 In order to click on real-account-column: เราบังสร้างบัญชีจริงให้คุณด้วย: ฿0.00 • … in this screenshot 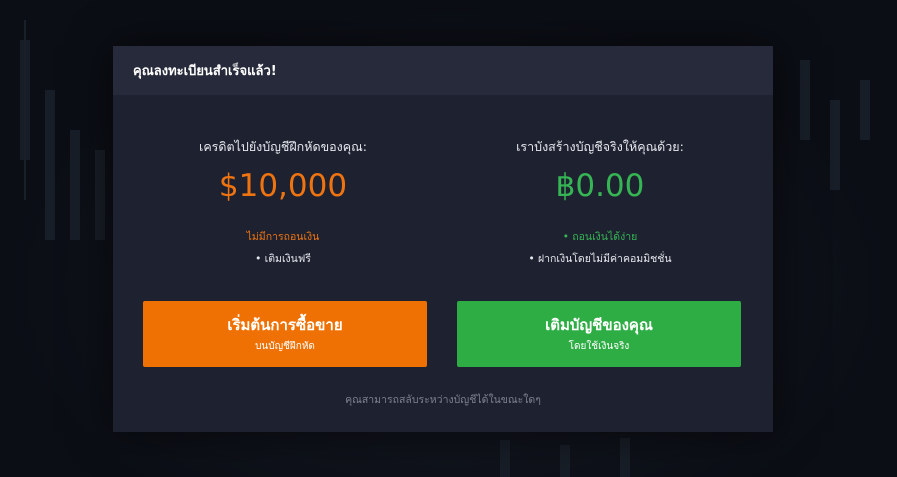, I will do `click(600, 202)`.